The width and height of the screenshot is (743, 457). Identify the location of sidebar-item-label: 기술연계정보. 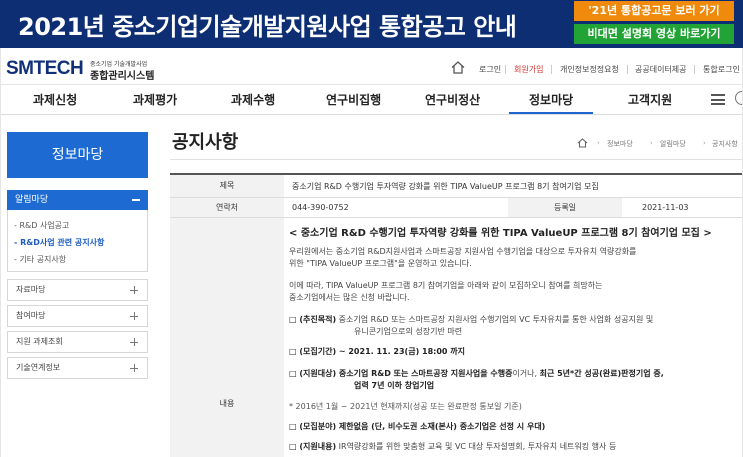
(38, 367).